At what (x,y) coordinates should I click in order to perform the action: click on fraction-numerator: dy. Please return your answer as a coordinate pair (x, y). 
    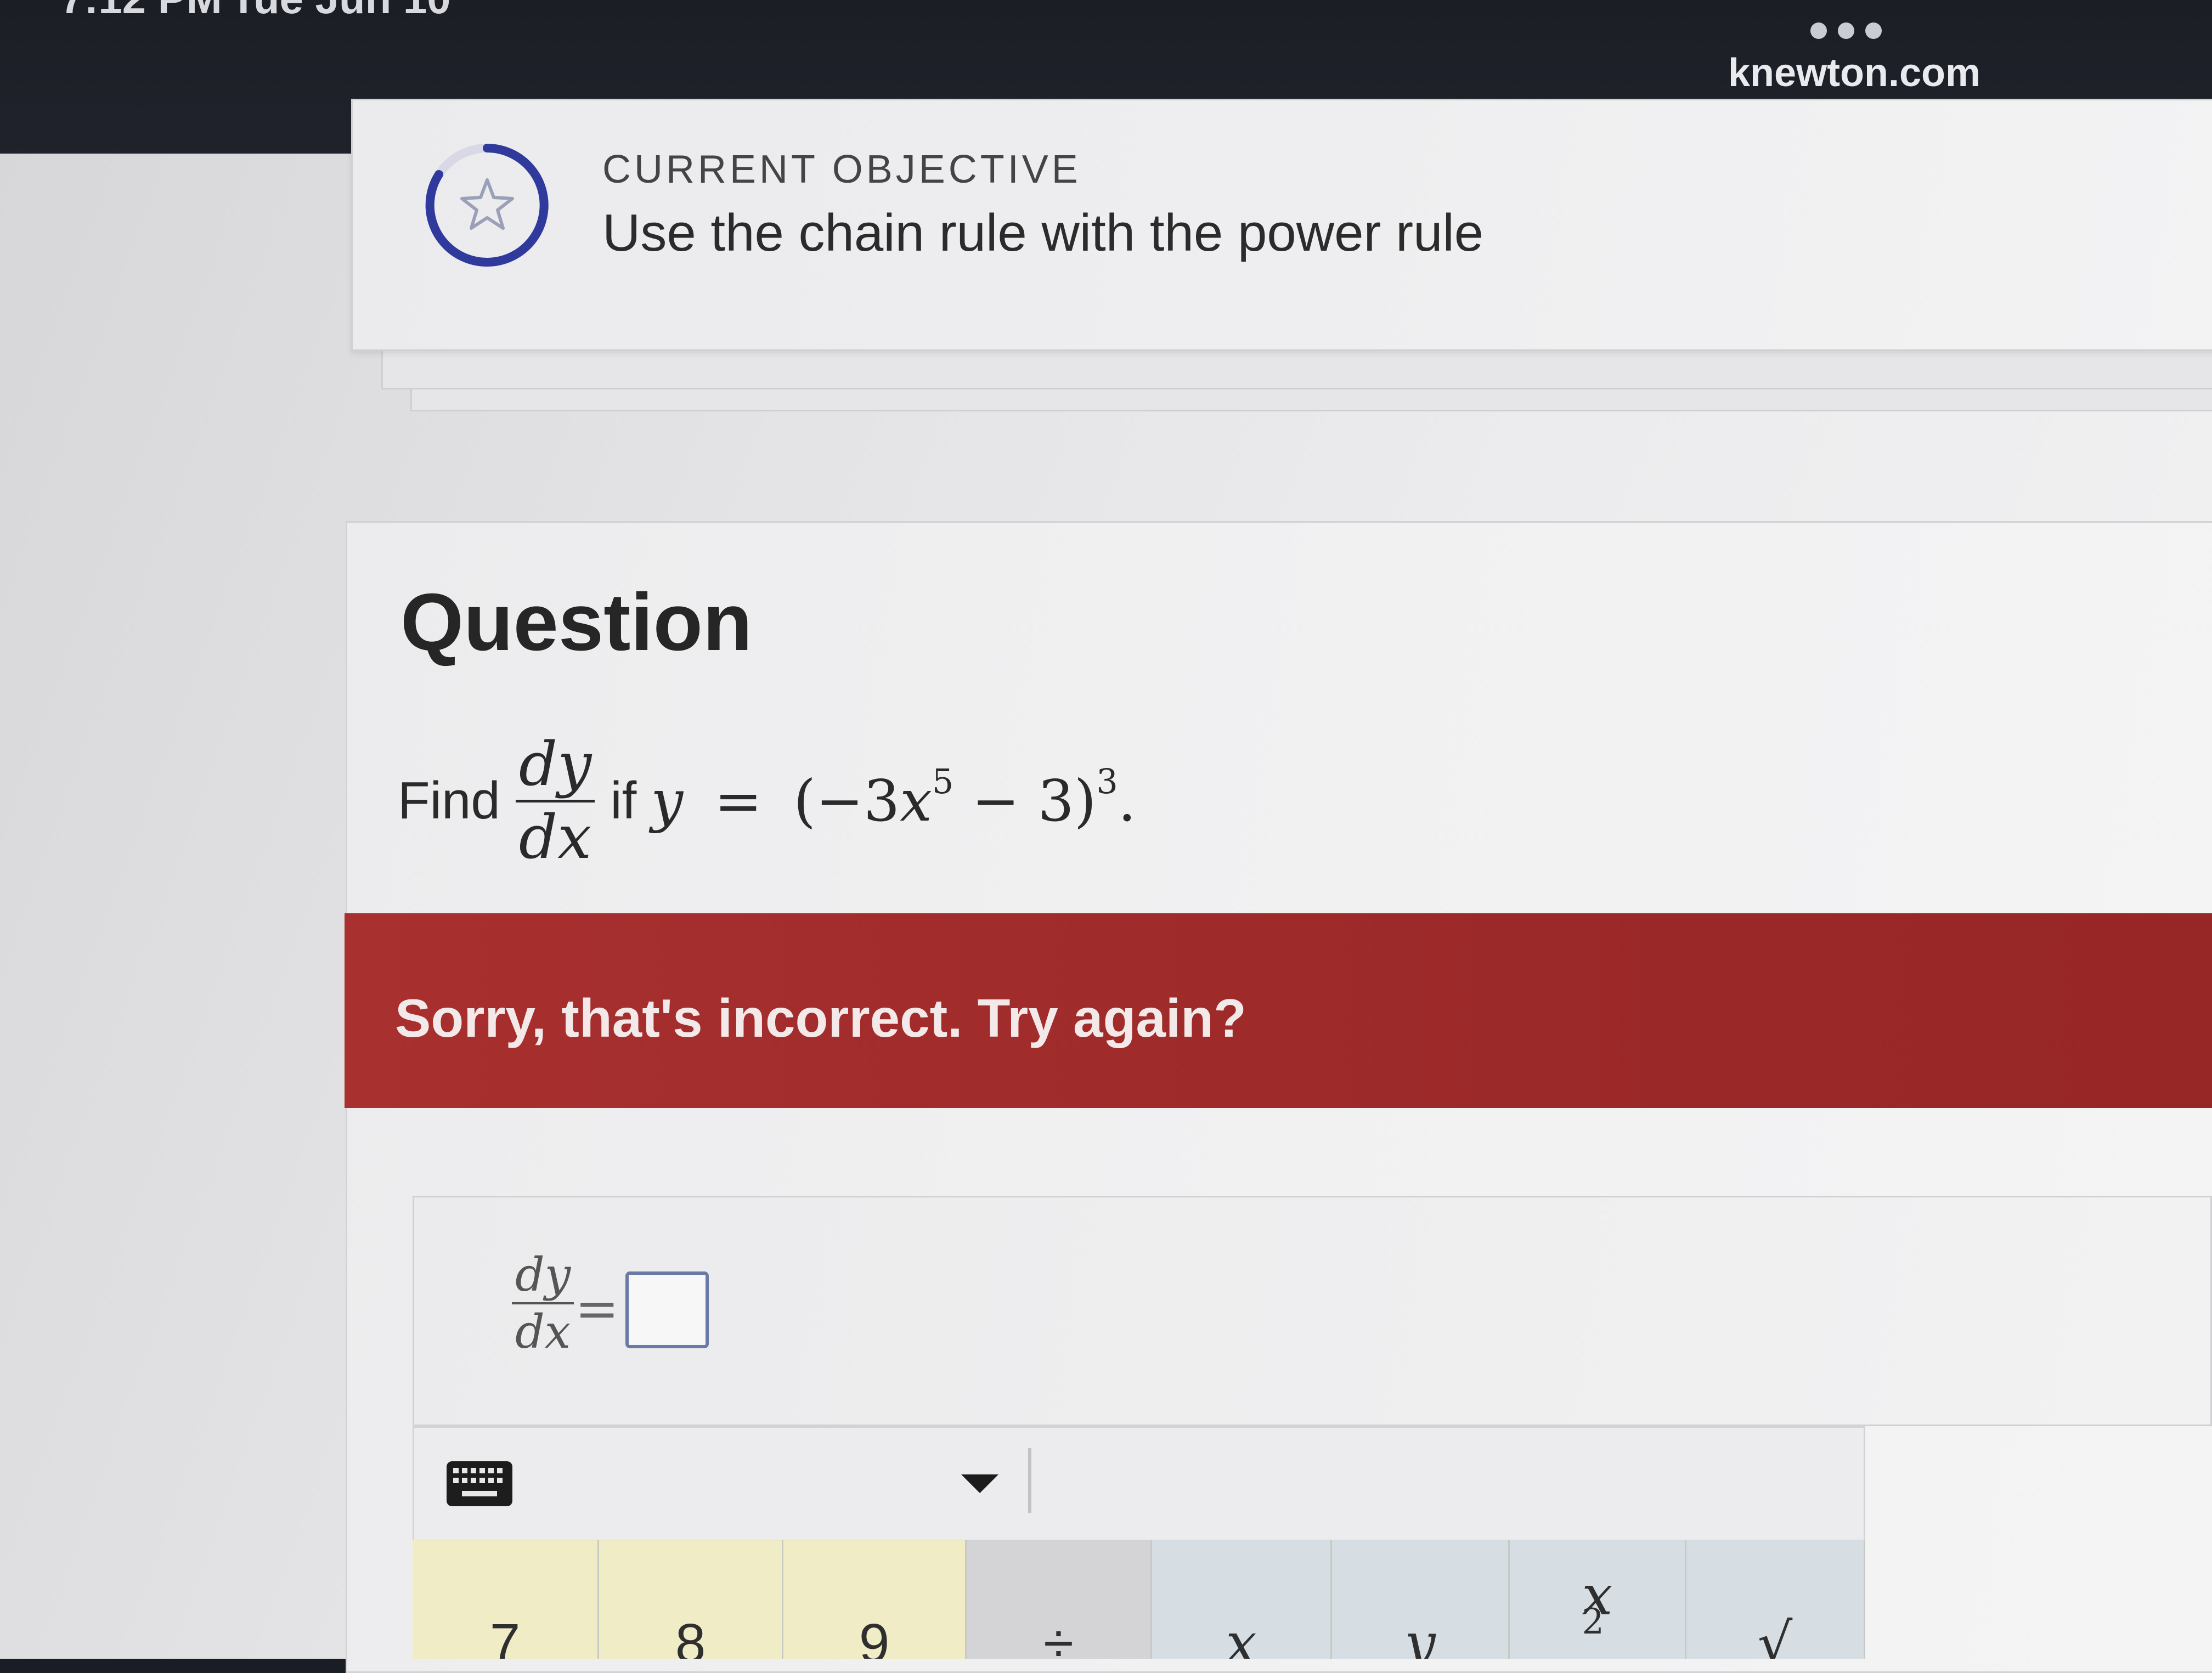
    Looking at the image, I should click on (555, 764).